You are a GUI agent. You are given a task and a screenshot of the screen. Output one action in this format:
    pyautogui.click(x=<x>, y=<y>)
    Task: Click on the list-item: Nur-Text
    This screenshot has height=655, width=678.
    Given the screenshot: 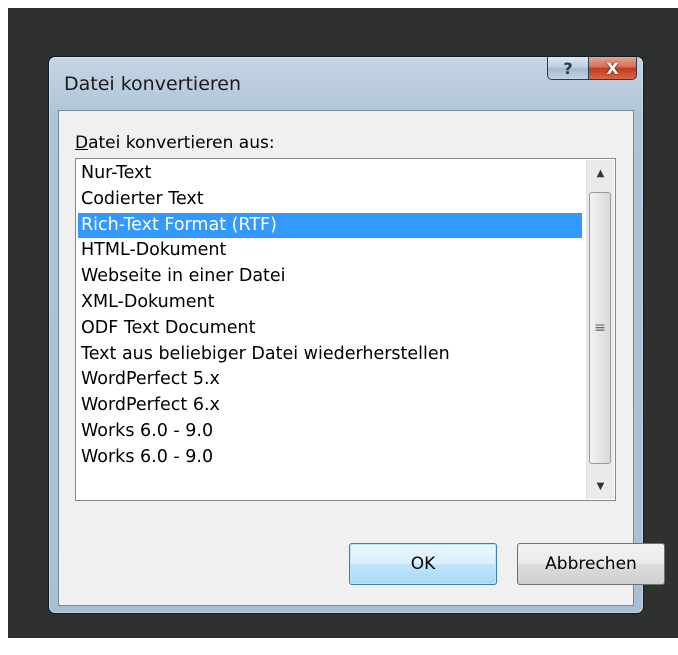 What is the action you would take?
    pyautogui.click(x=330, y=174)
    